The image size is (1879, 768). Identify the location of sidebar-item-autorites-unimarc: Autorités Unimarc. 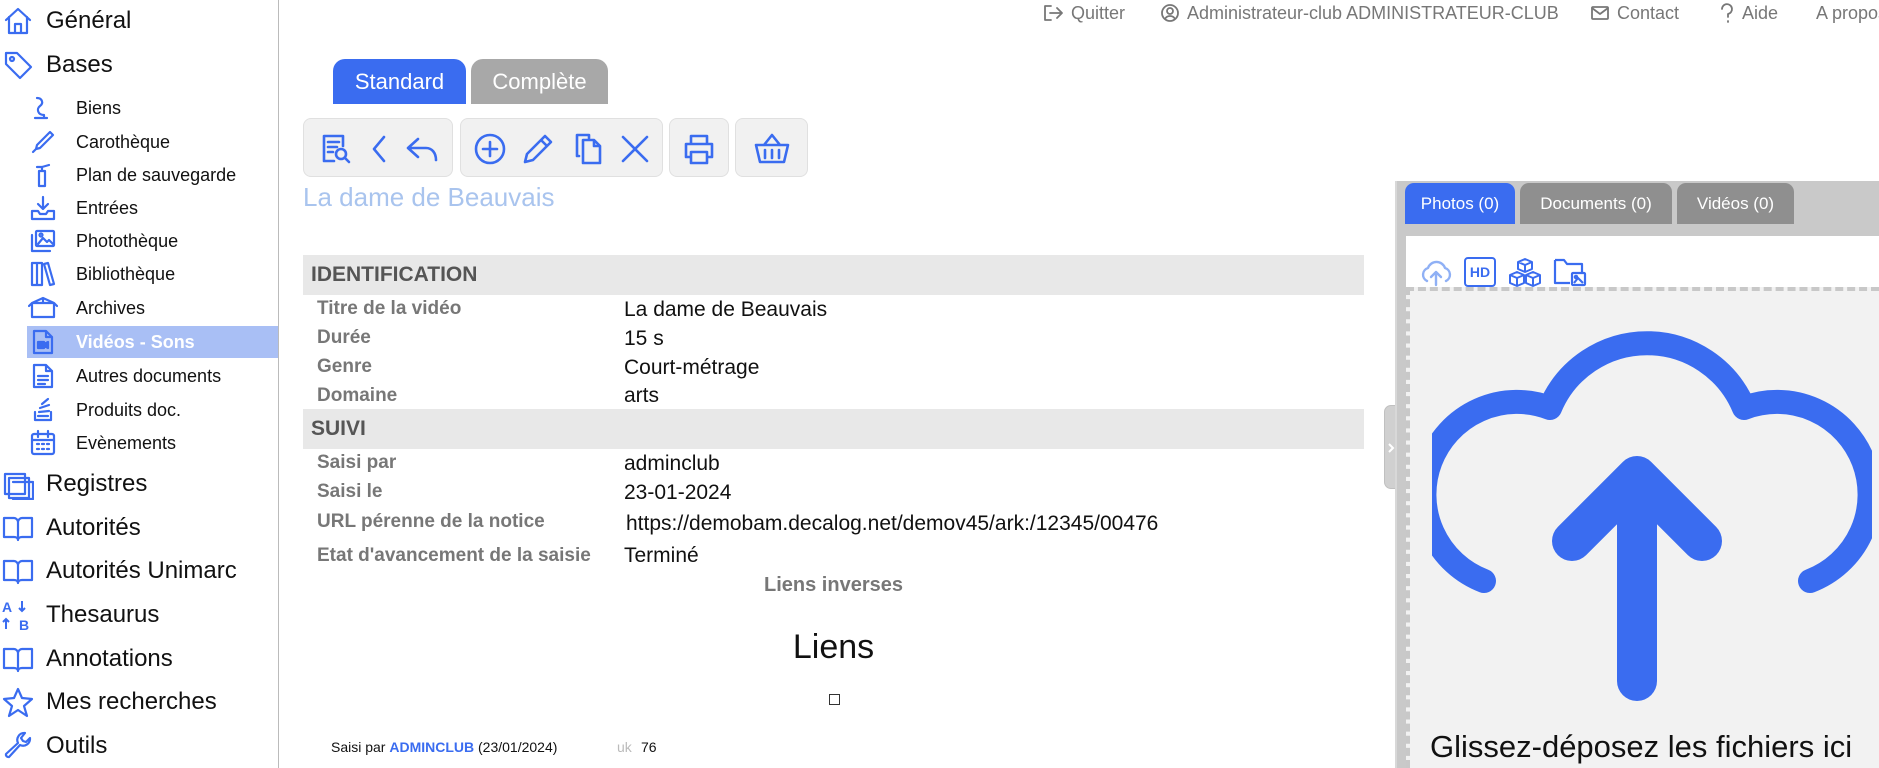
(139, 571).